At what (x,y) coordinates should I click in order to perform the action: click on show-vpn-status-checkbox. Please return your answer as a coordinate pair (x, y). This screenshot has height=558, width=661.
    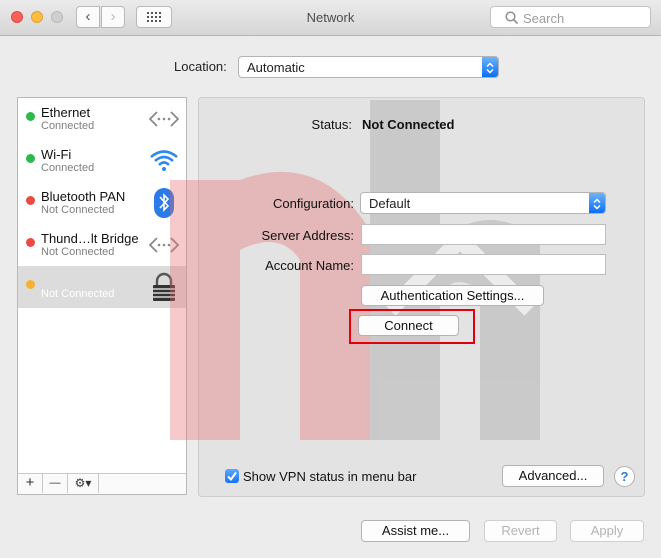
    Looking at the image, I should click on (232, 476).